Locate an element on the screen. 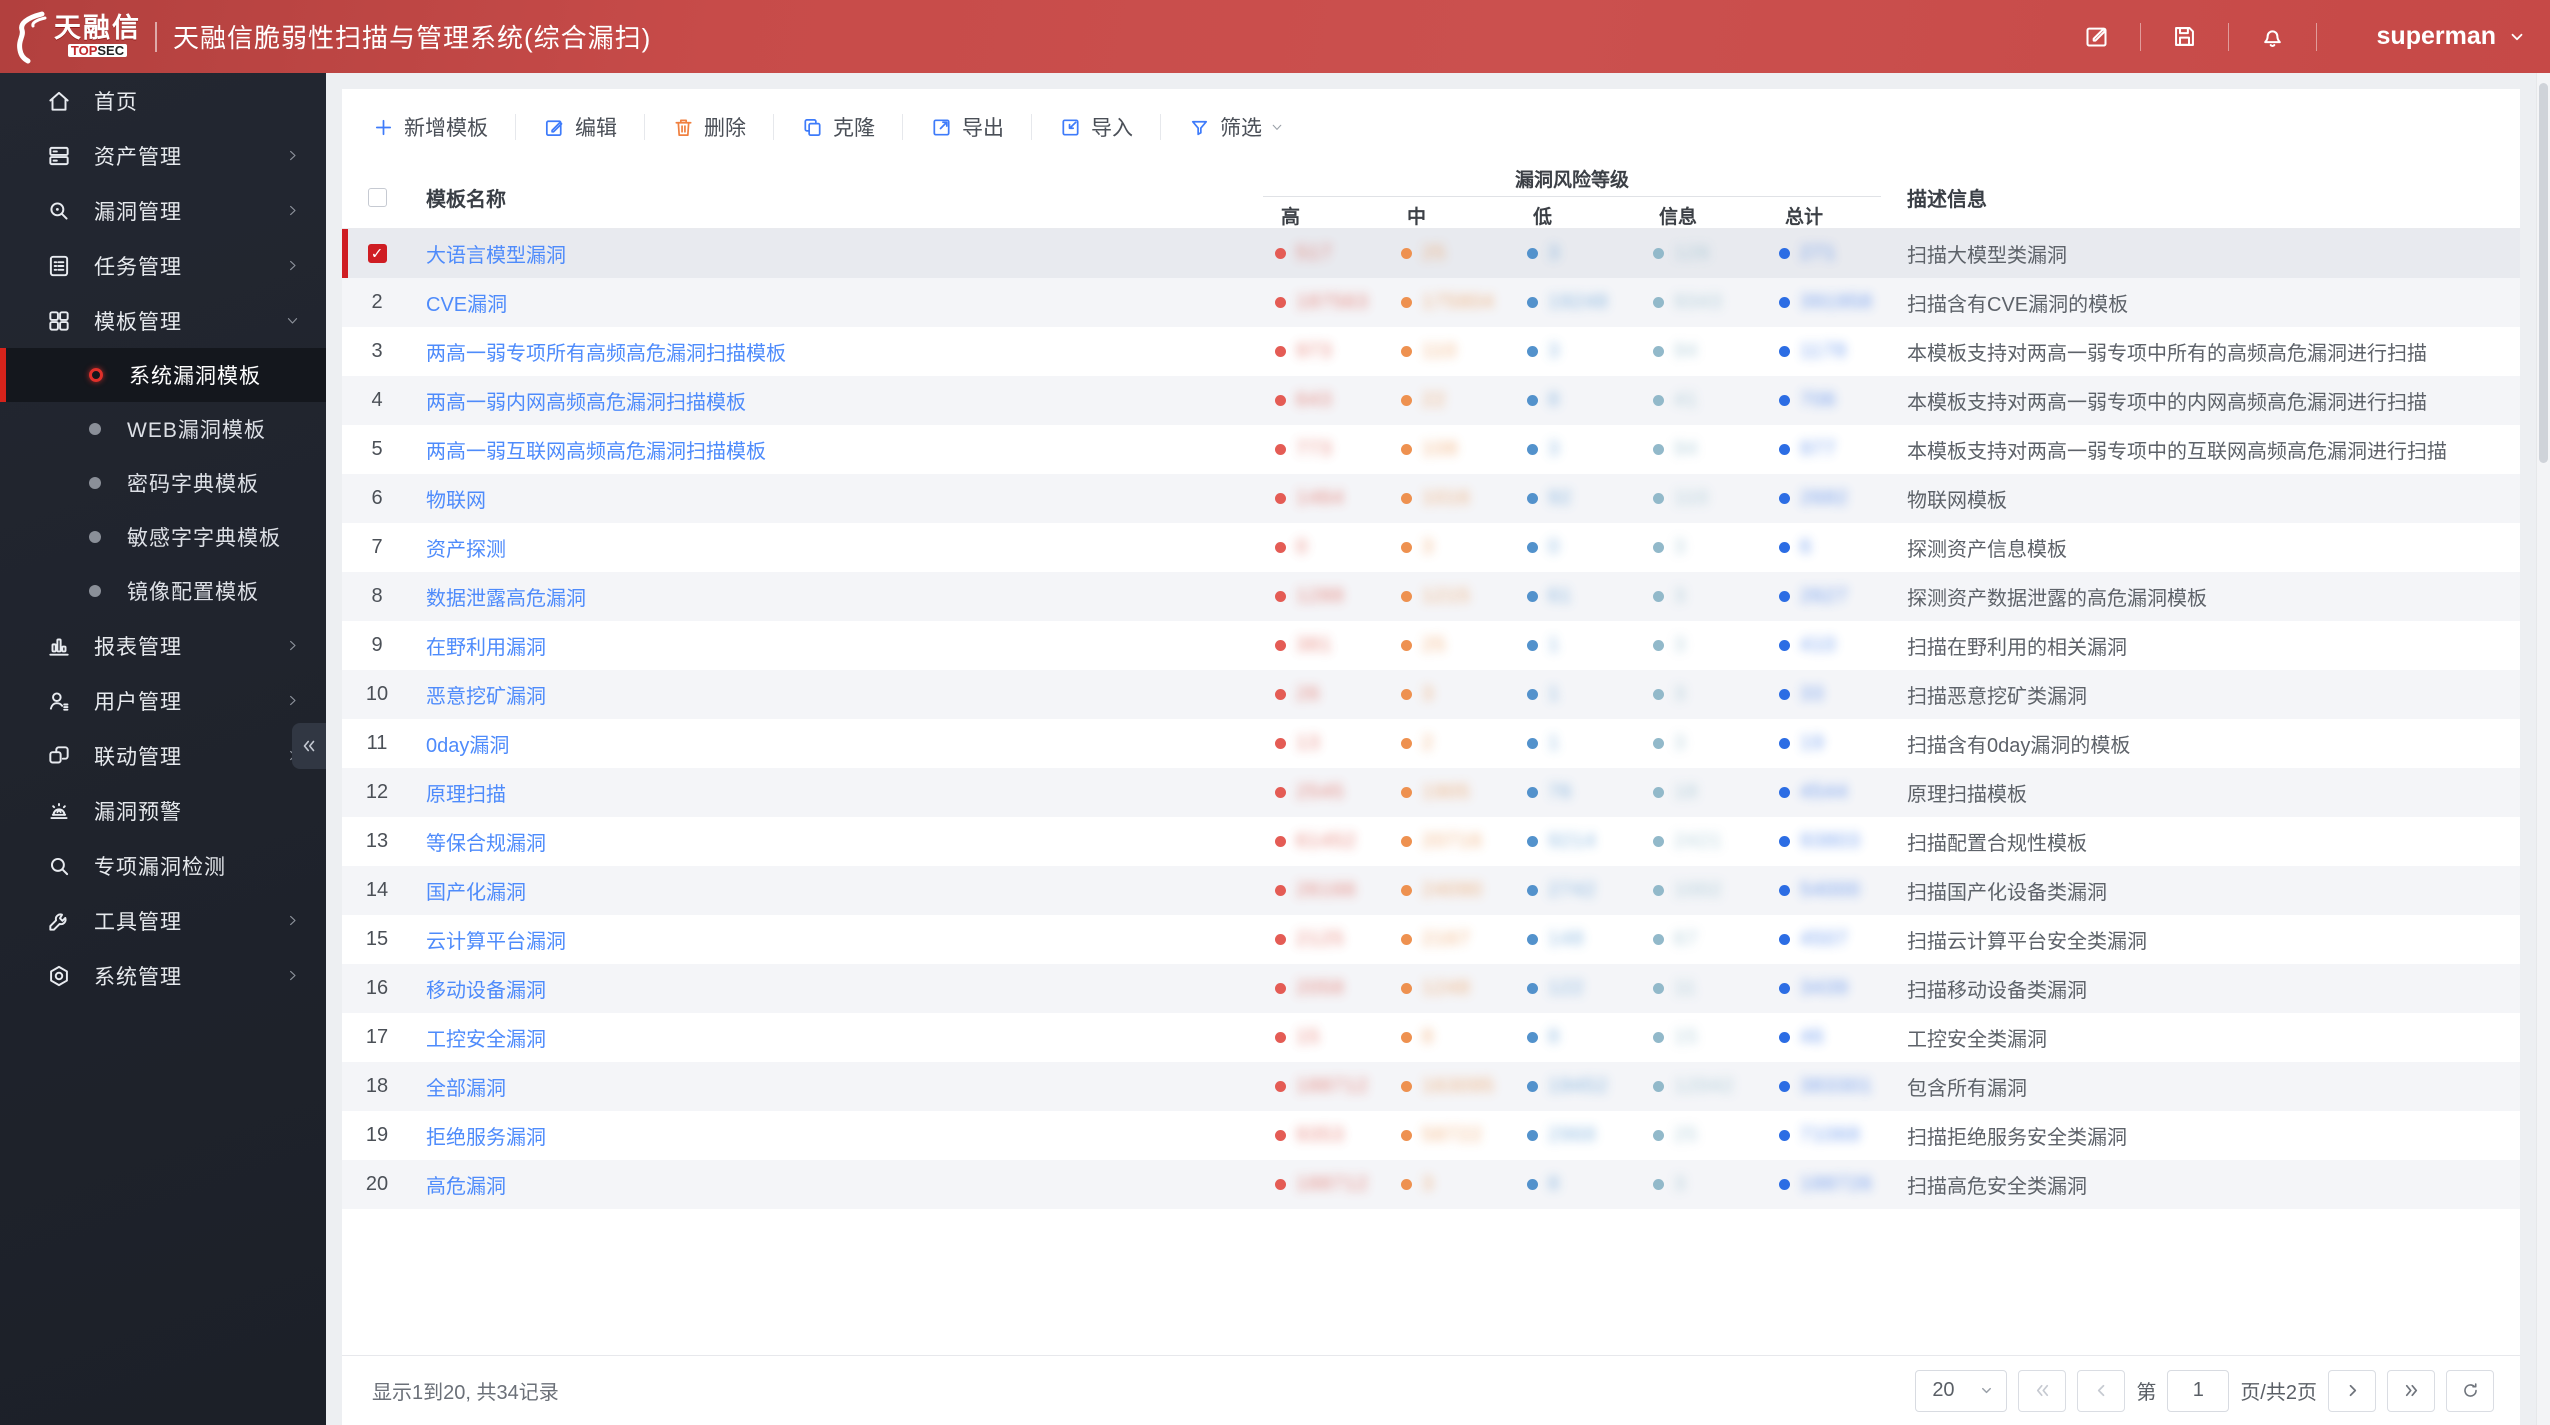 This screenshot has width=2550, height=1425. table-row: 19 拒绝服务漏洞 9353 58722 2968 25 71068 扫描拒绝服务安全类漏洞 is located at coordinates (1431, 1135).